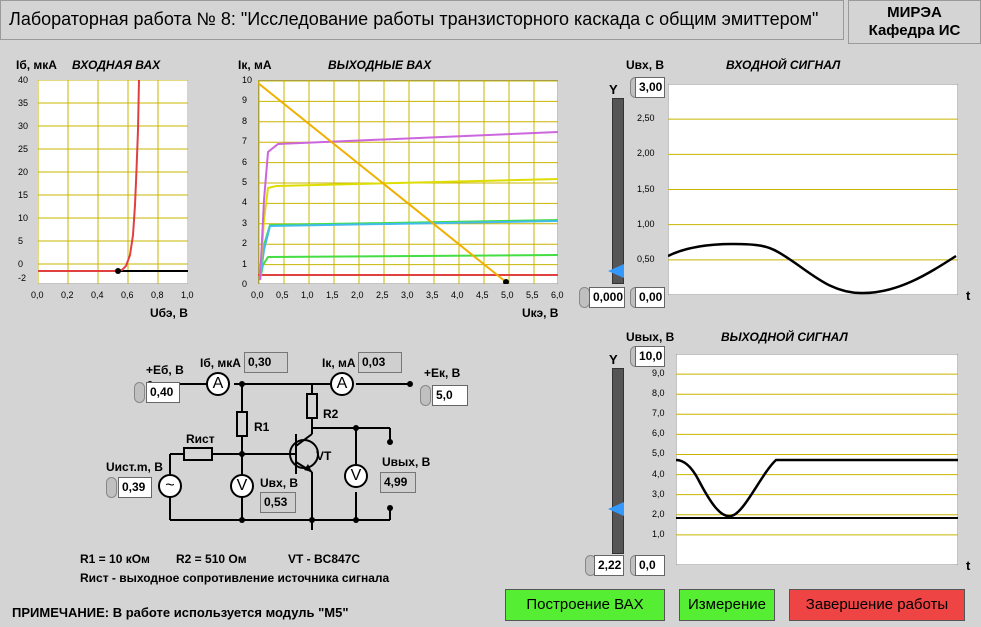 The width and height of the screenshot is (981, 627). Describe the element at coordinates (616, 271) in the screenshot. I see `input-signal-slider-pointer` at that location.